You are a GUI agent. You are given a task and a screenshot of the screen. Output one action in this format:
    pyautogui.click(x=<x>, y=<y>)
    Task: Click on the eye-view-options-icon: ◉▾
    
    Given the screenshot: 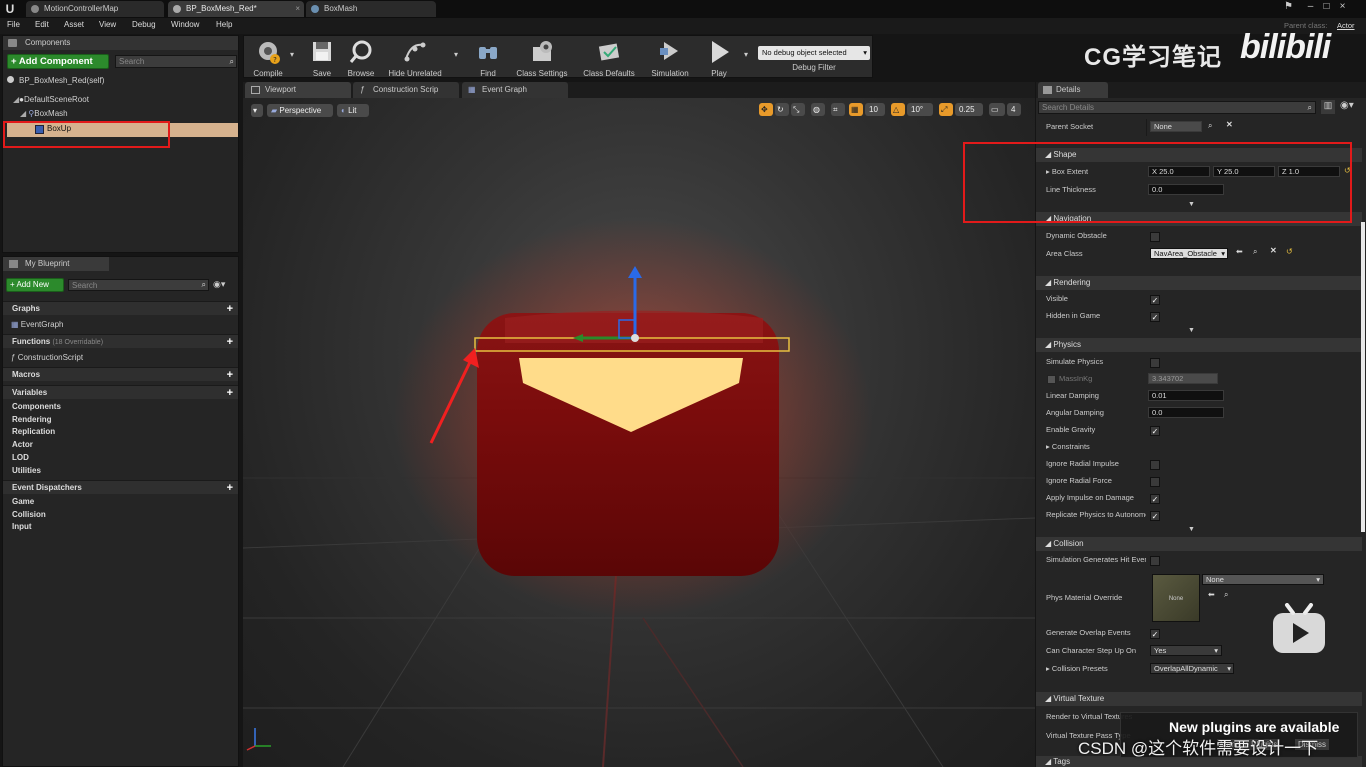 What is the action you would take?
    pyautogui.click(x=1347, y=105)
    